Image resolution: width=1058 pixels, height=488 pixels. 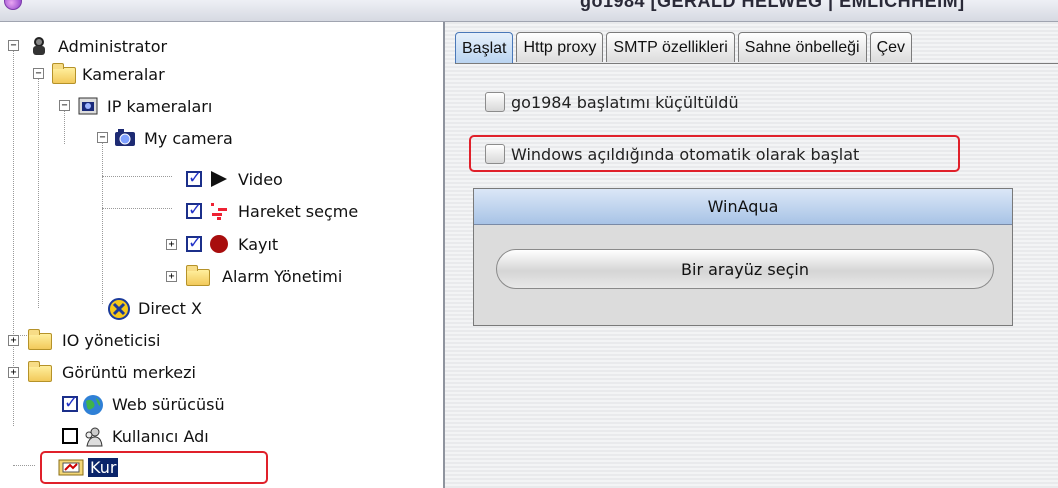 What do you see at coordinates (219, 244) in the screenshot?
I see `record-icon` at bounding box center [219, 244].